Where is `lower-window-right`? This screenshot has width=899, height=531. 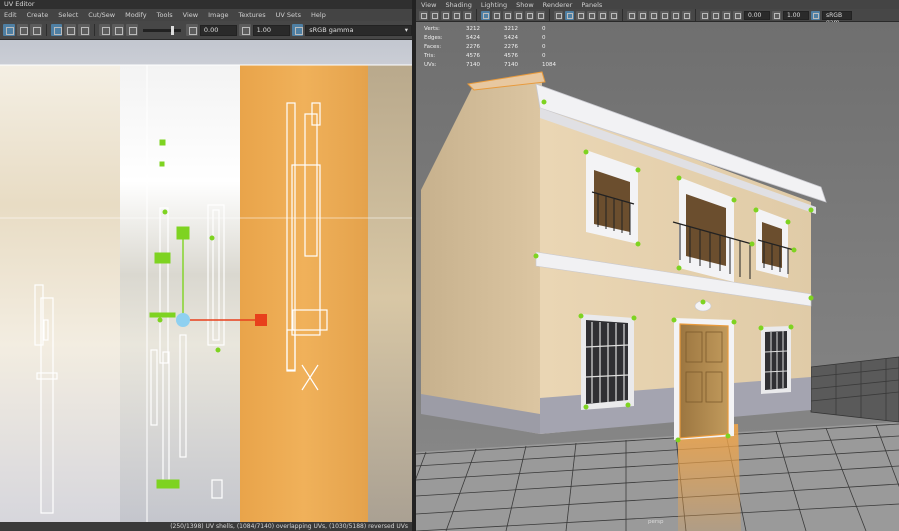
lower-window-right is located at coordinates (776, 360).